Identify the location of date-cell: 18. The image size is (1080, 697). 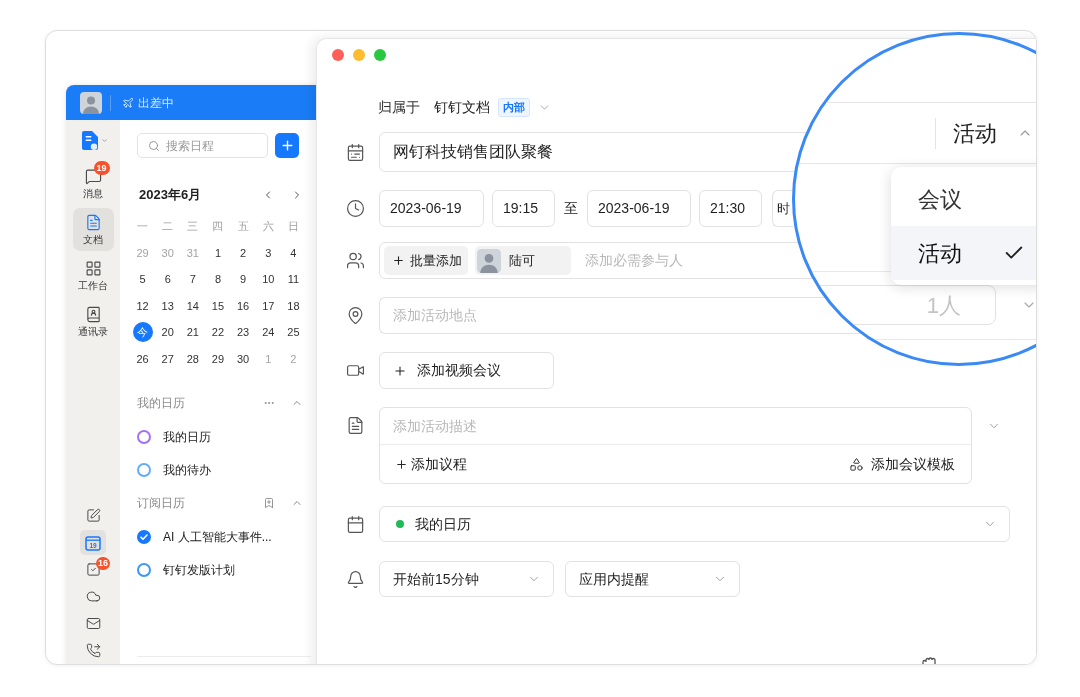
(293, 305).